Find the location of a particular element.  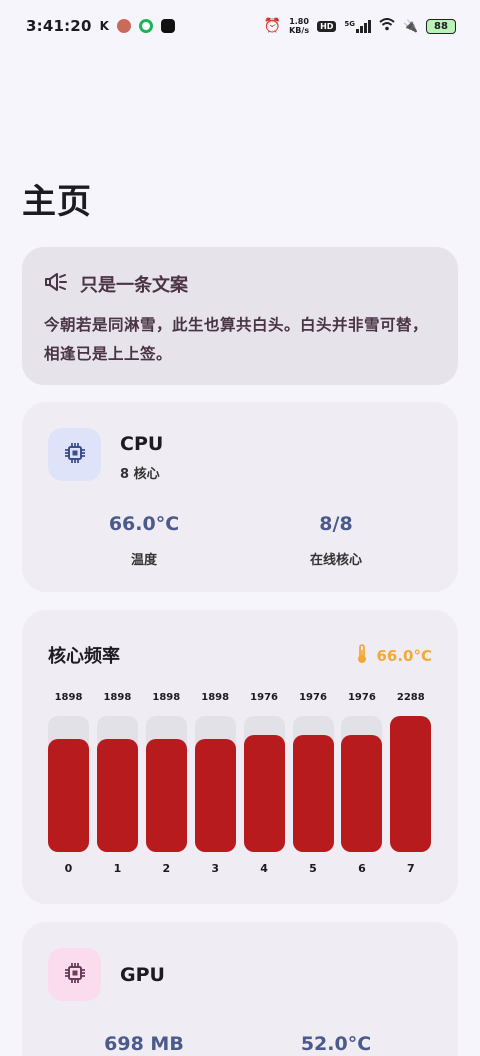

green-app-icon is located at coordinates (145, 26).